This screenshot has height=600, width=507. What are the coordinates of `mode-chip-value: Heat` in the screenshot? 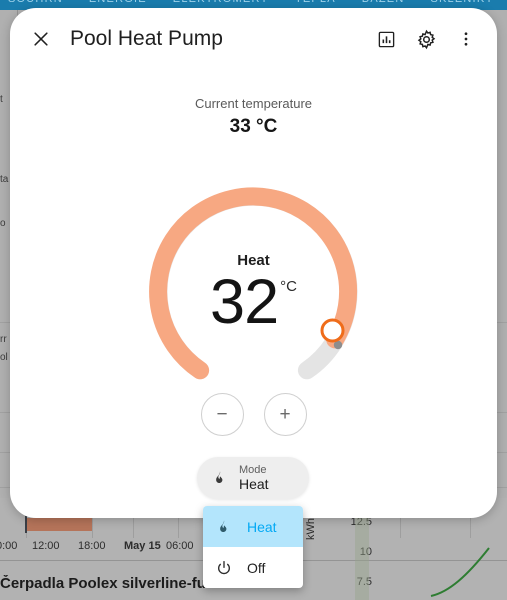 It's located at (254, 484).